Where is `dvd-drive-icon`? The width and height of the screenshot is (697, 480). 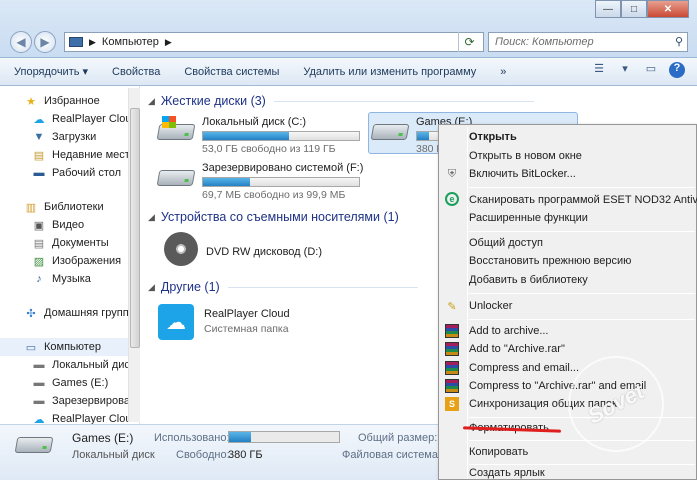
dvd-drive-icon is located at coordinates (180, 249).